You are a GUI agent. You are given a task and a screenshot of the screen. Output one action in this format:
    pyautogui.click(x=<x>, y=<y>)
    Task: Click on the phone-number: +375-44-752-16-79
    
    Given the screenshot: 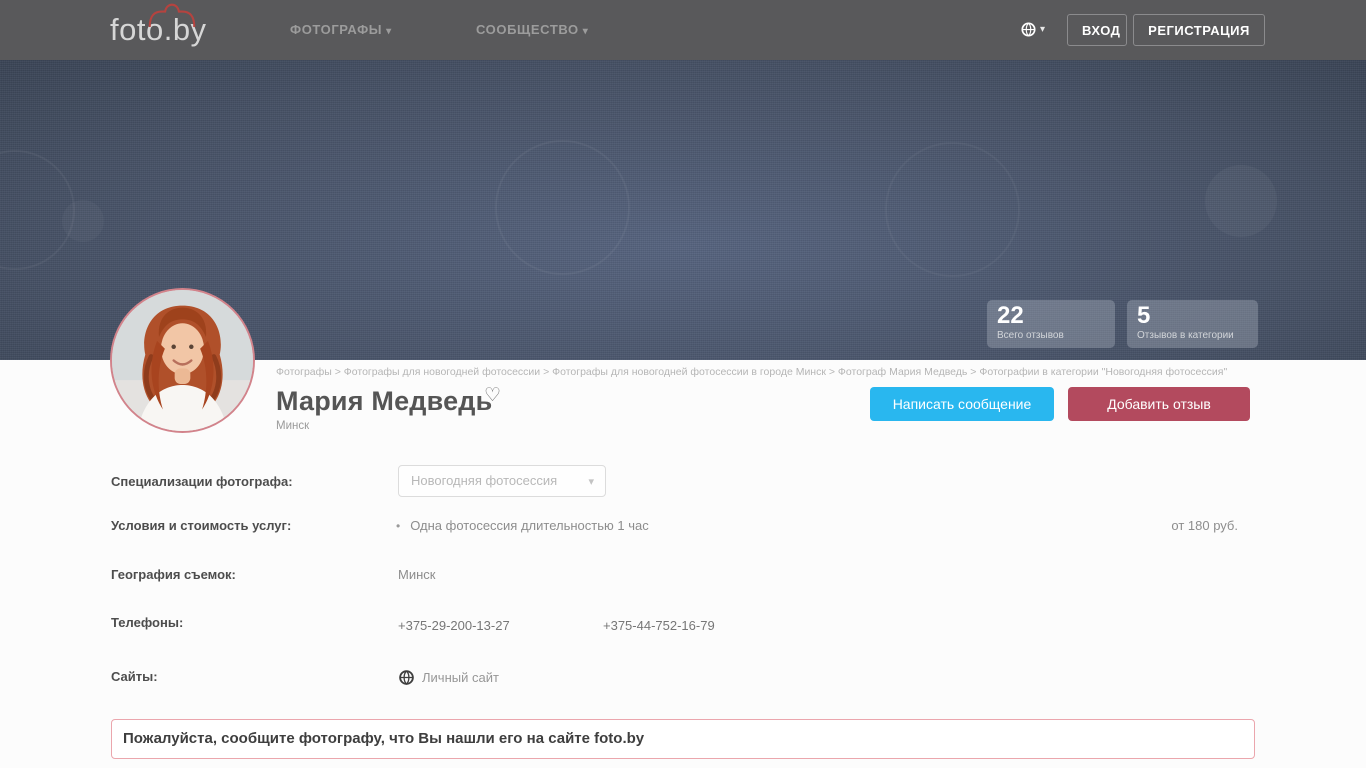 What is the action you would take?
    pyautogui.click(x=659, y=625)
    